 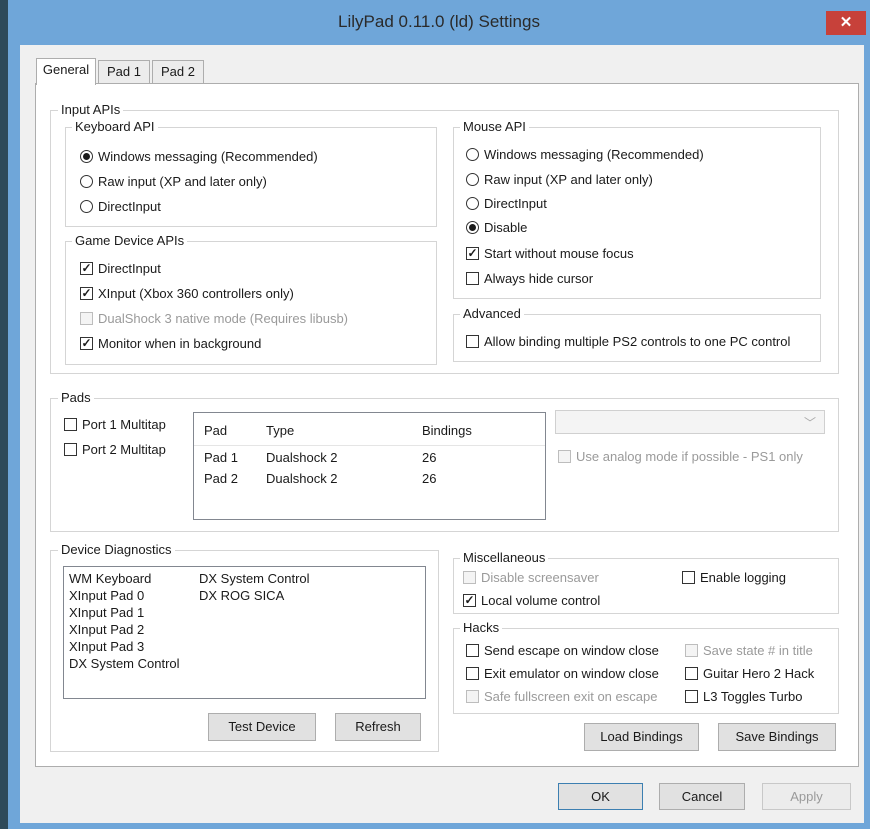 What do you see at coordinates (481, 627) in the screenshot?
I see `hacks-label: Hacks` at bounding box center [481, 627].